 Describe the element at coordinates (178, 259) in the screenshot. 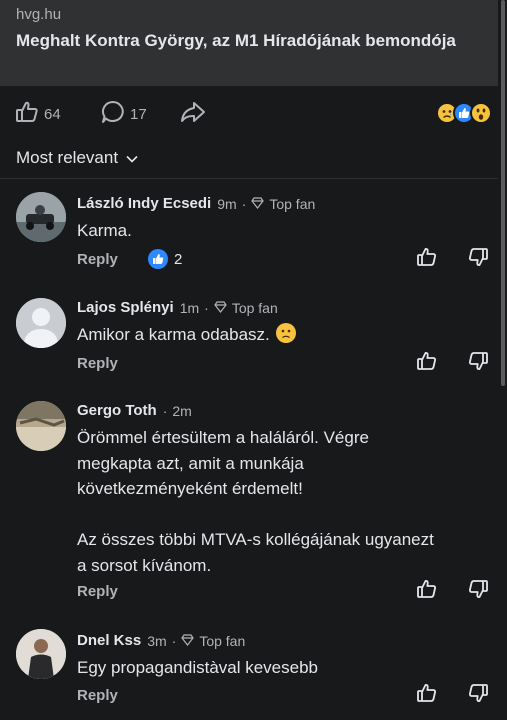

I see `reaction-count: 2` at that location.